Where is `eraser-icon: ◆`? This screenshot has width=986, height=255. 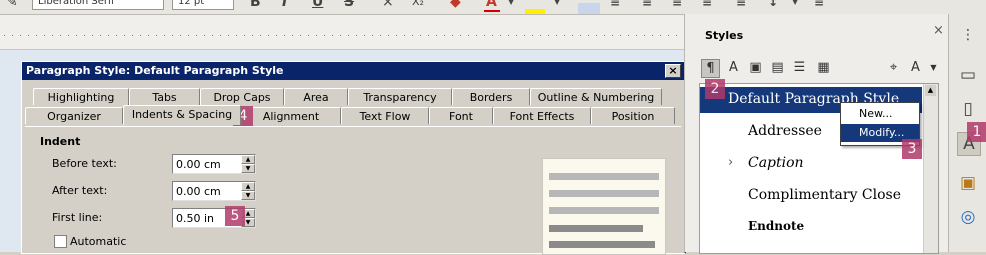 eraser-icon: ◆ is located at coordinates (455, 5).